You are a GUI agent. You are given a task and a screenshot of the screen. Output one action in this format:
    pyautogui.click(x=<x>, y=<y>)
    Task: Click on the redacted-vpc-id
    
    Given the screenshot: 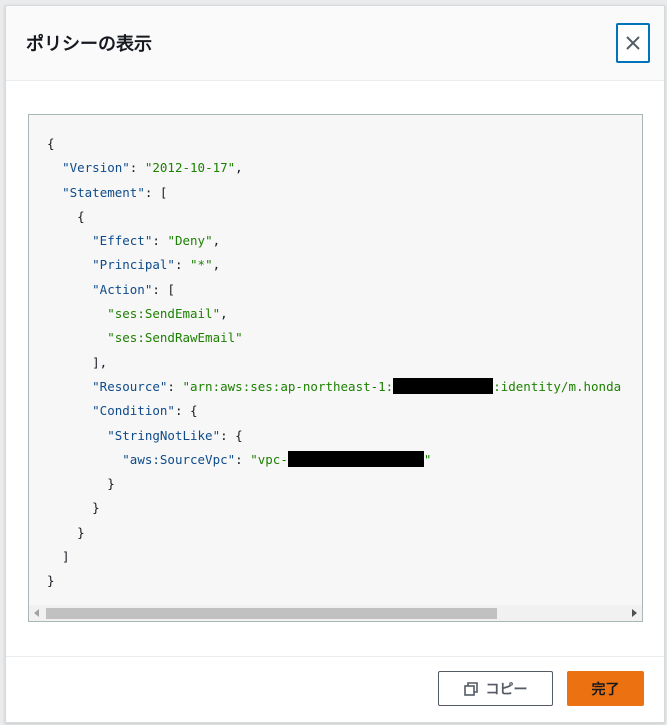 What is the action you would take?
    pyautogui.click(x=355, y=458)
    